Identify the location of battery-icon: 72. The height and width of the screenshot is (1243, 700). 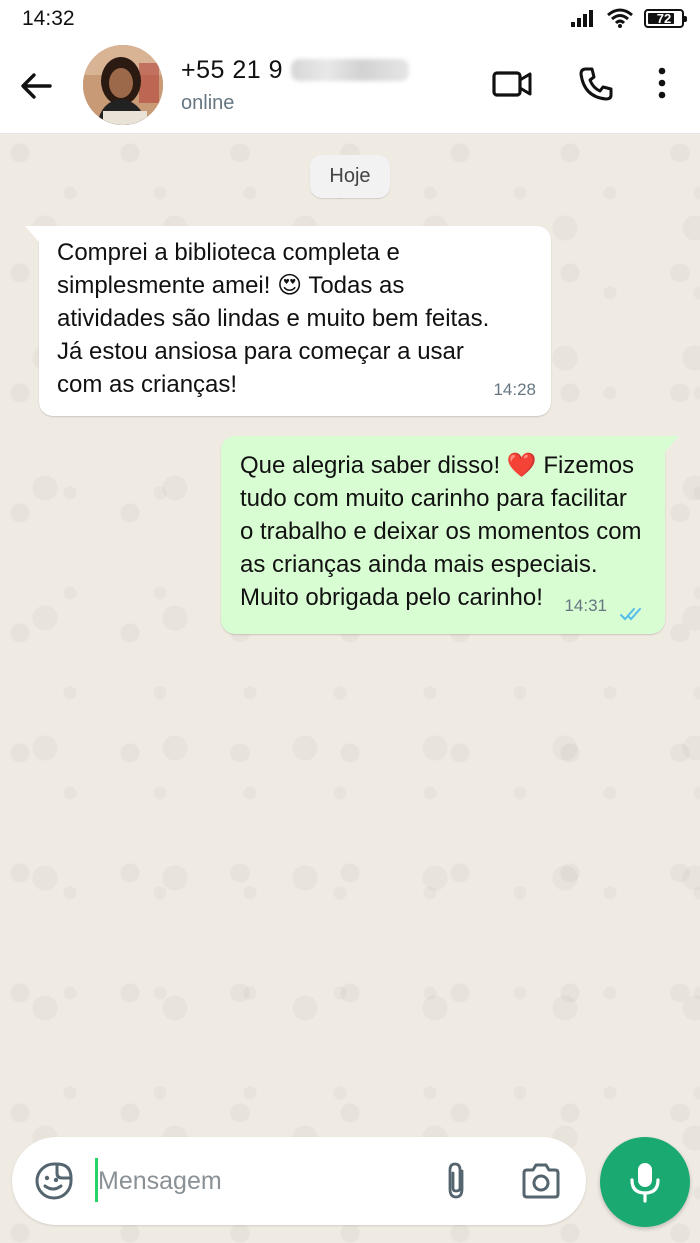
(665, 18).